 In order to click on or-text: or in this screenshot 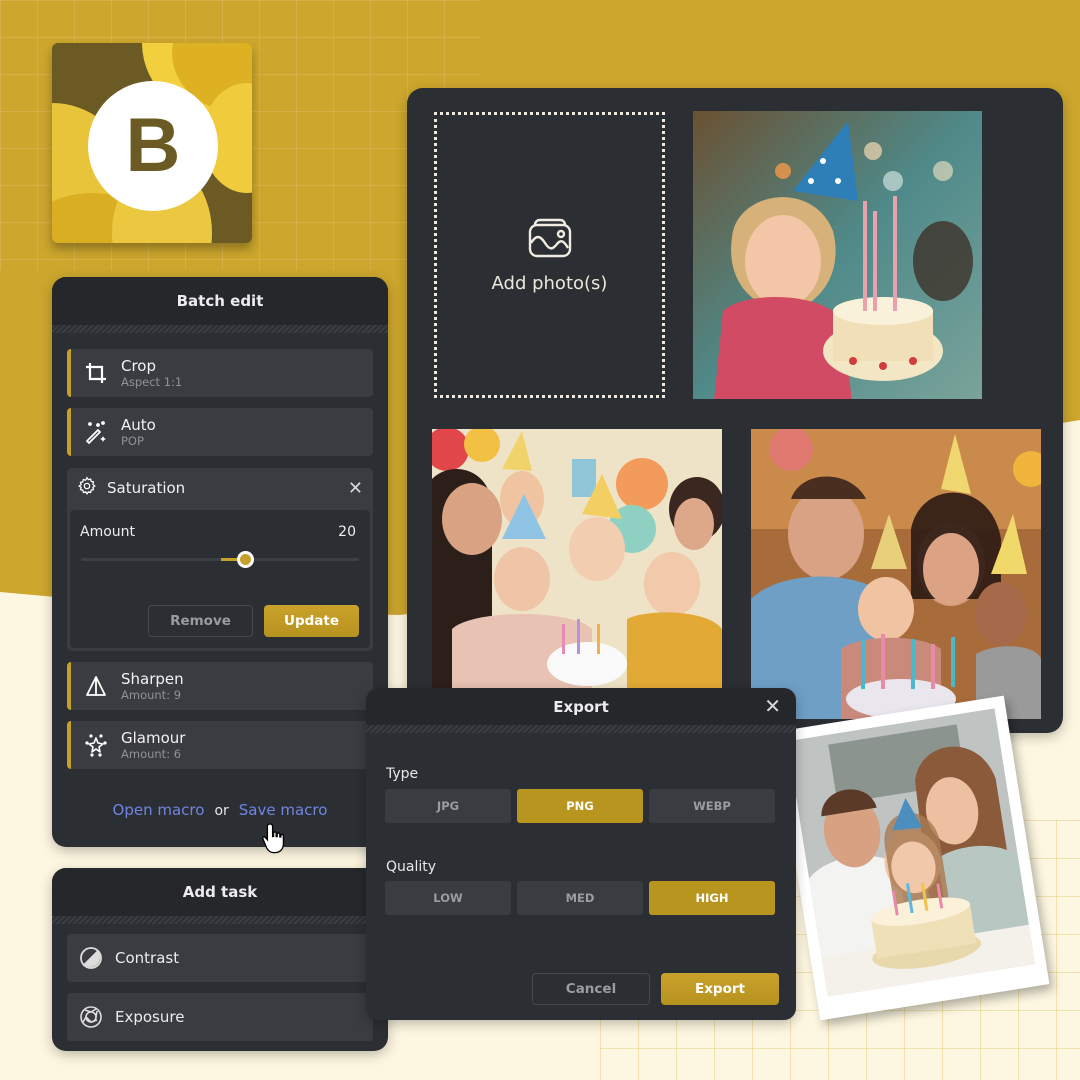, I will do `click(221, 811)`.